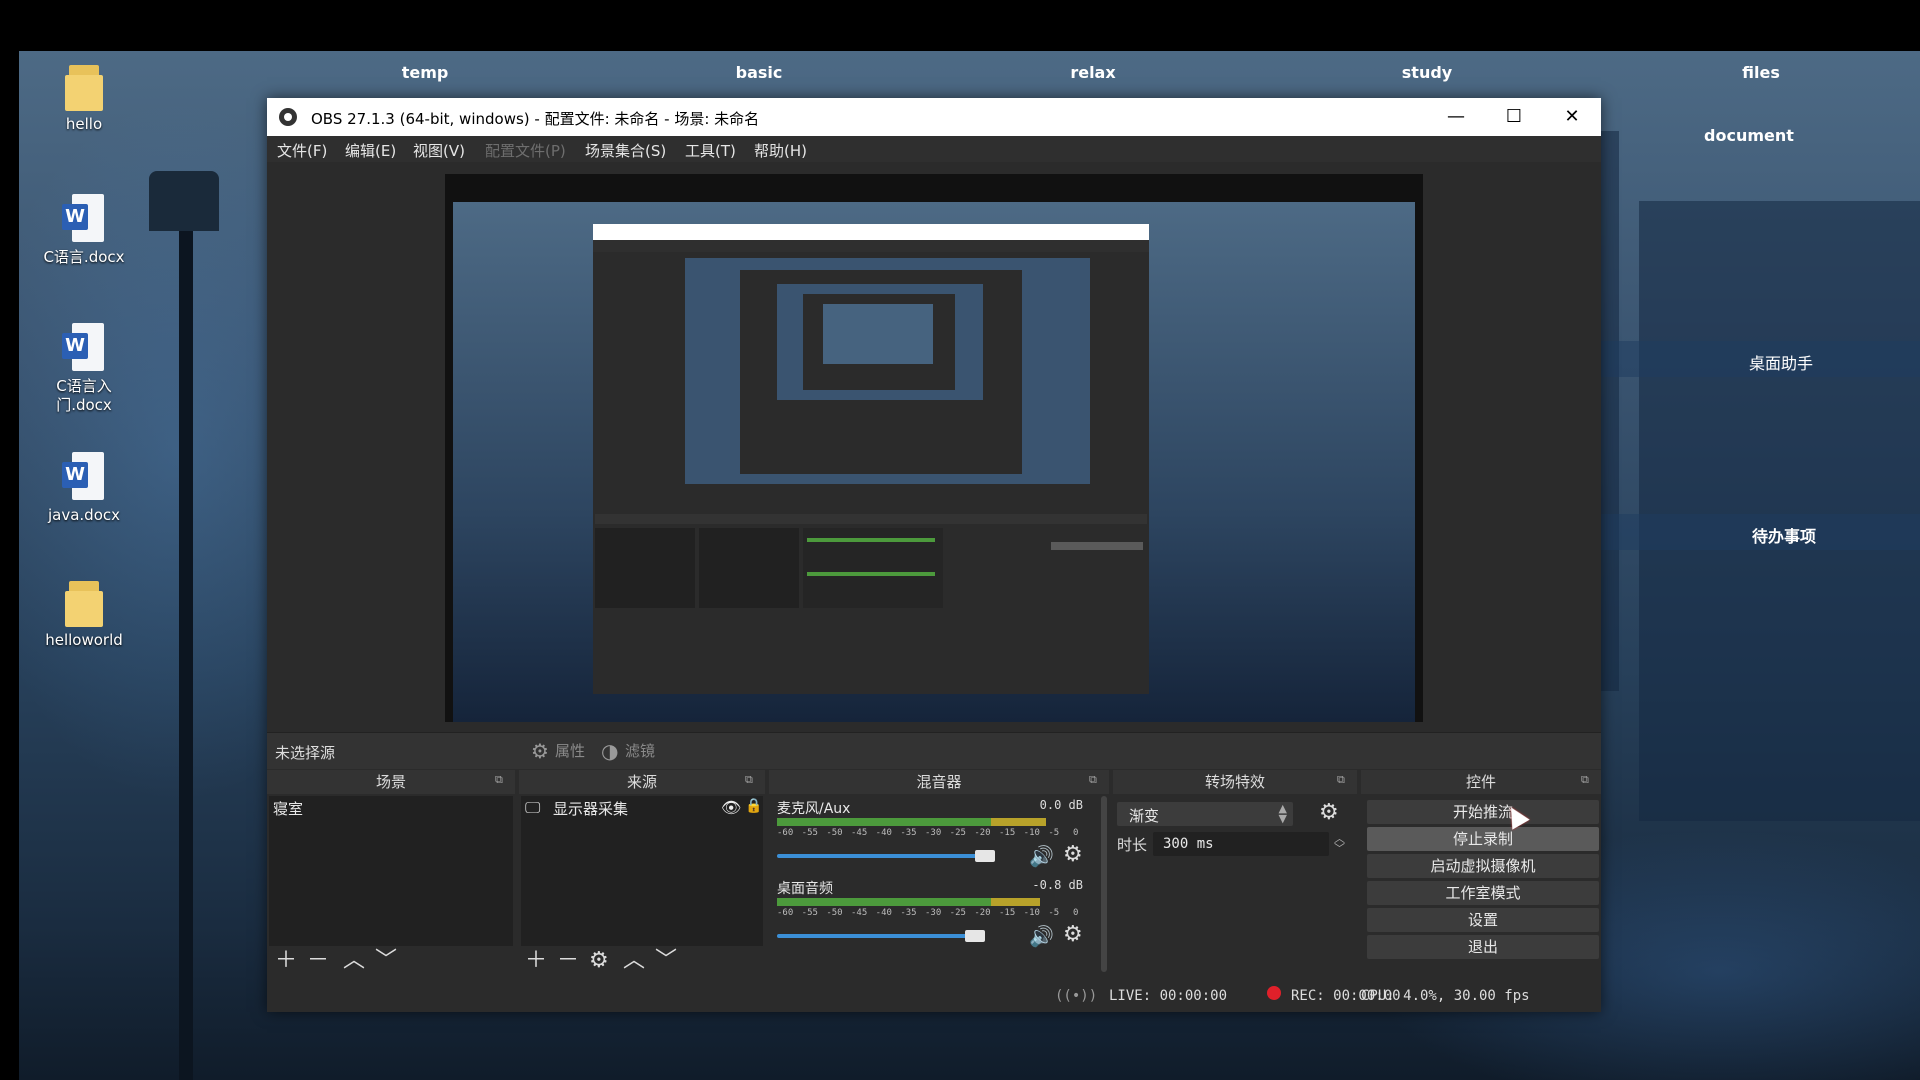  I want to click on minimize-button: —, so click(1456, 117).